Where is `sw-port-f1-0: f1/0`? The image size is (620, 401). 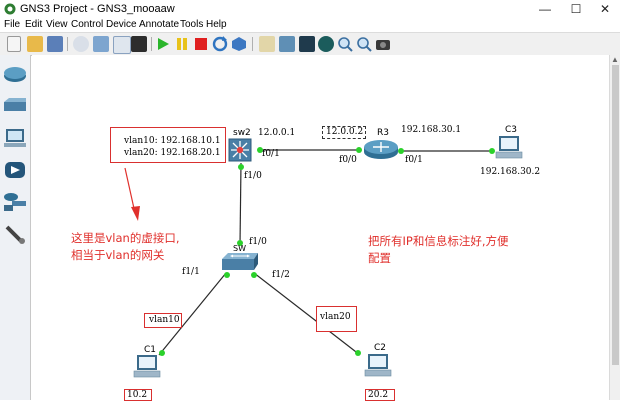
sw-port-f1-0: f1/0 is located at coordinates (258, 242).